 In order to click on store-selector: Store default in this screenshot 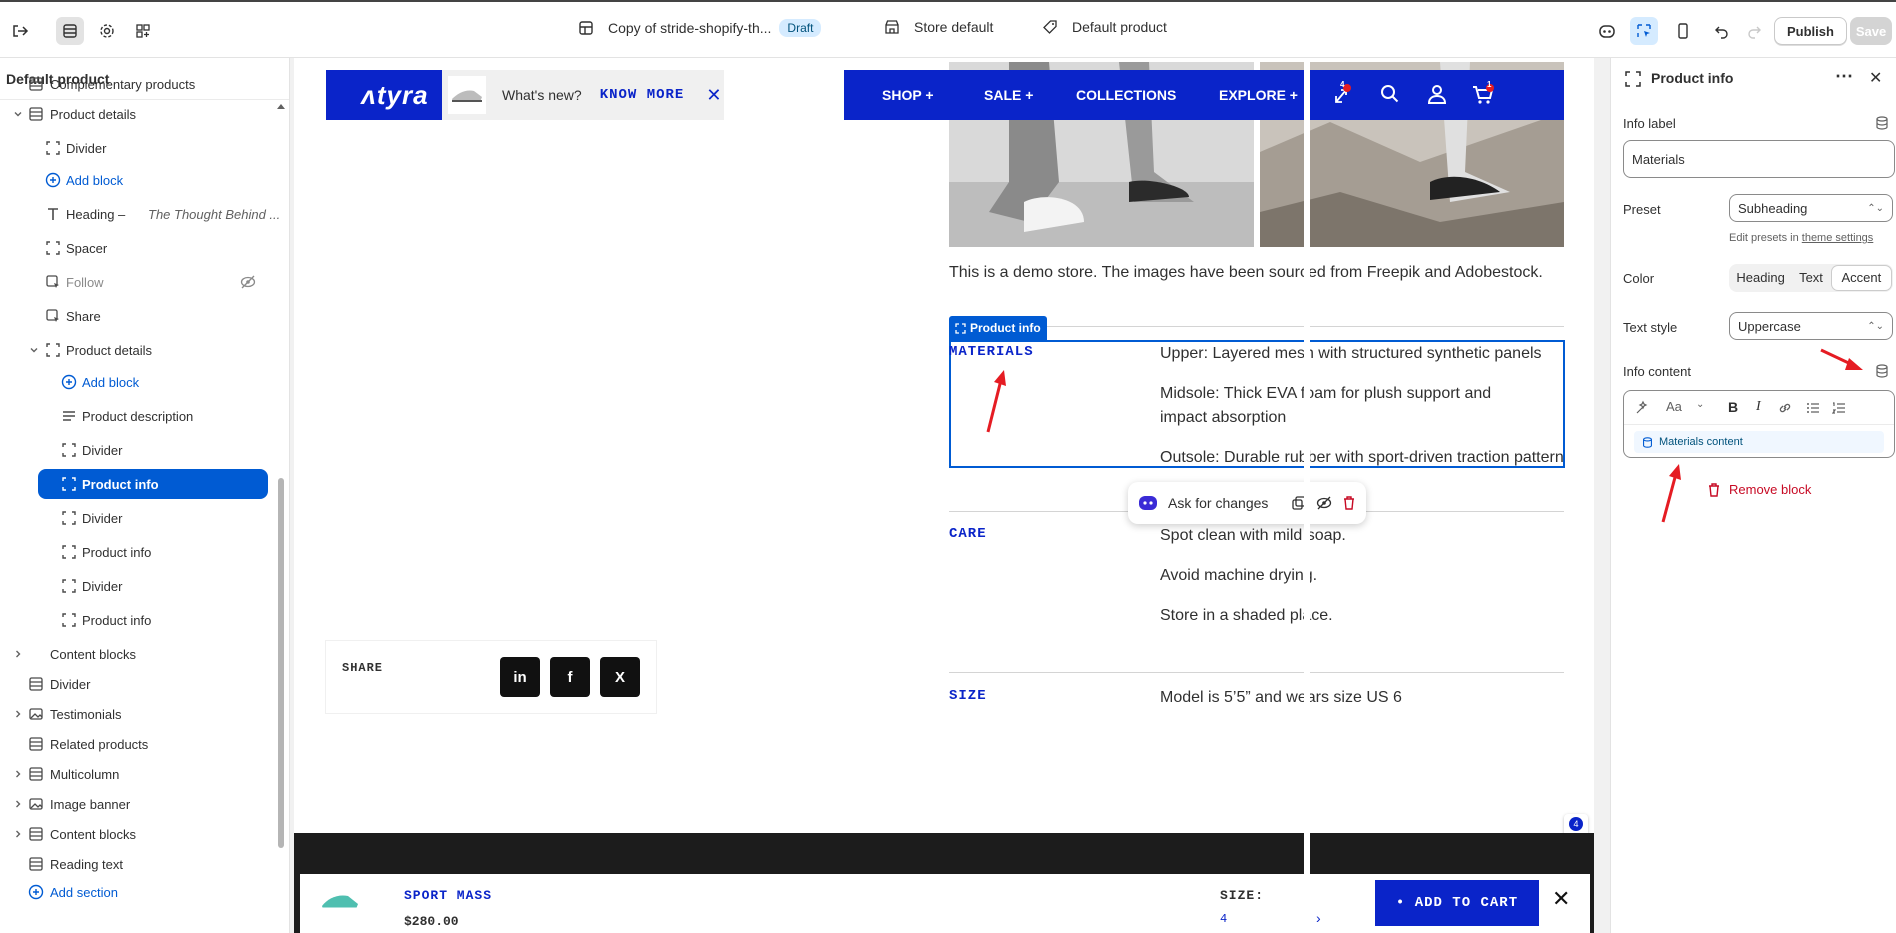, I will do `click(938, 27)`.